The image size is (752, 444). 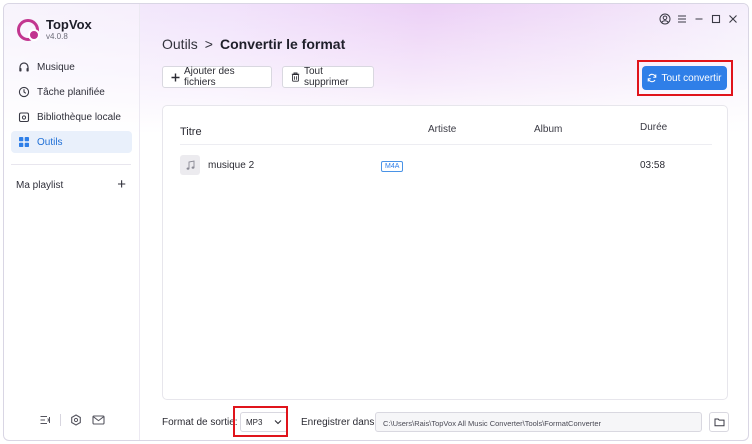 I want to click on brand: TopVox v4.0.8, so click(x=54, y=30).